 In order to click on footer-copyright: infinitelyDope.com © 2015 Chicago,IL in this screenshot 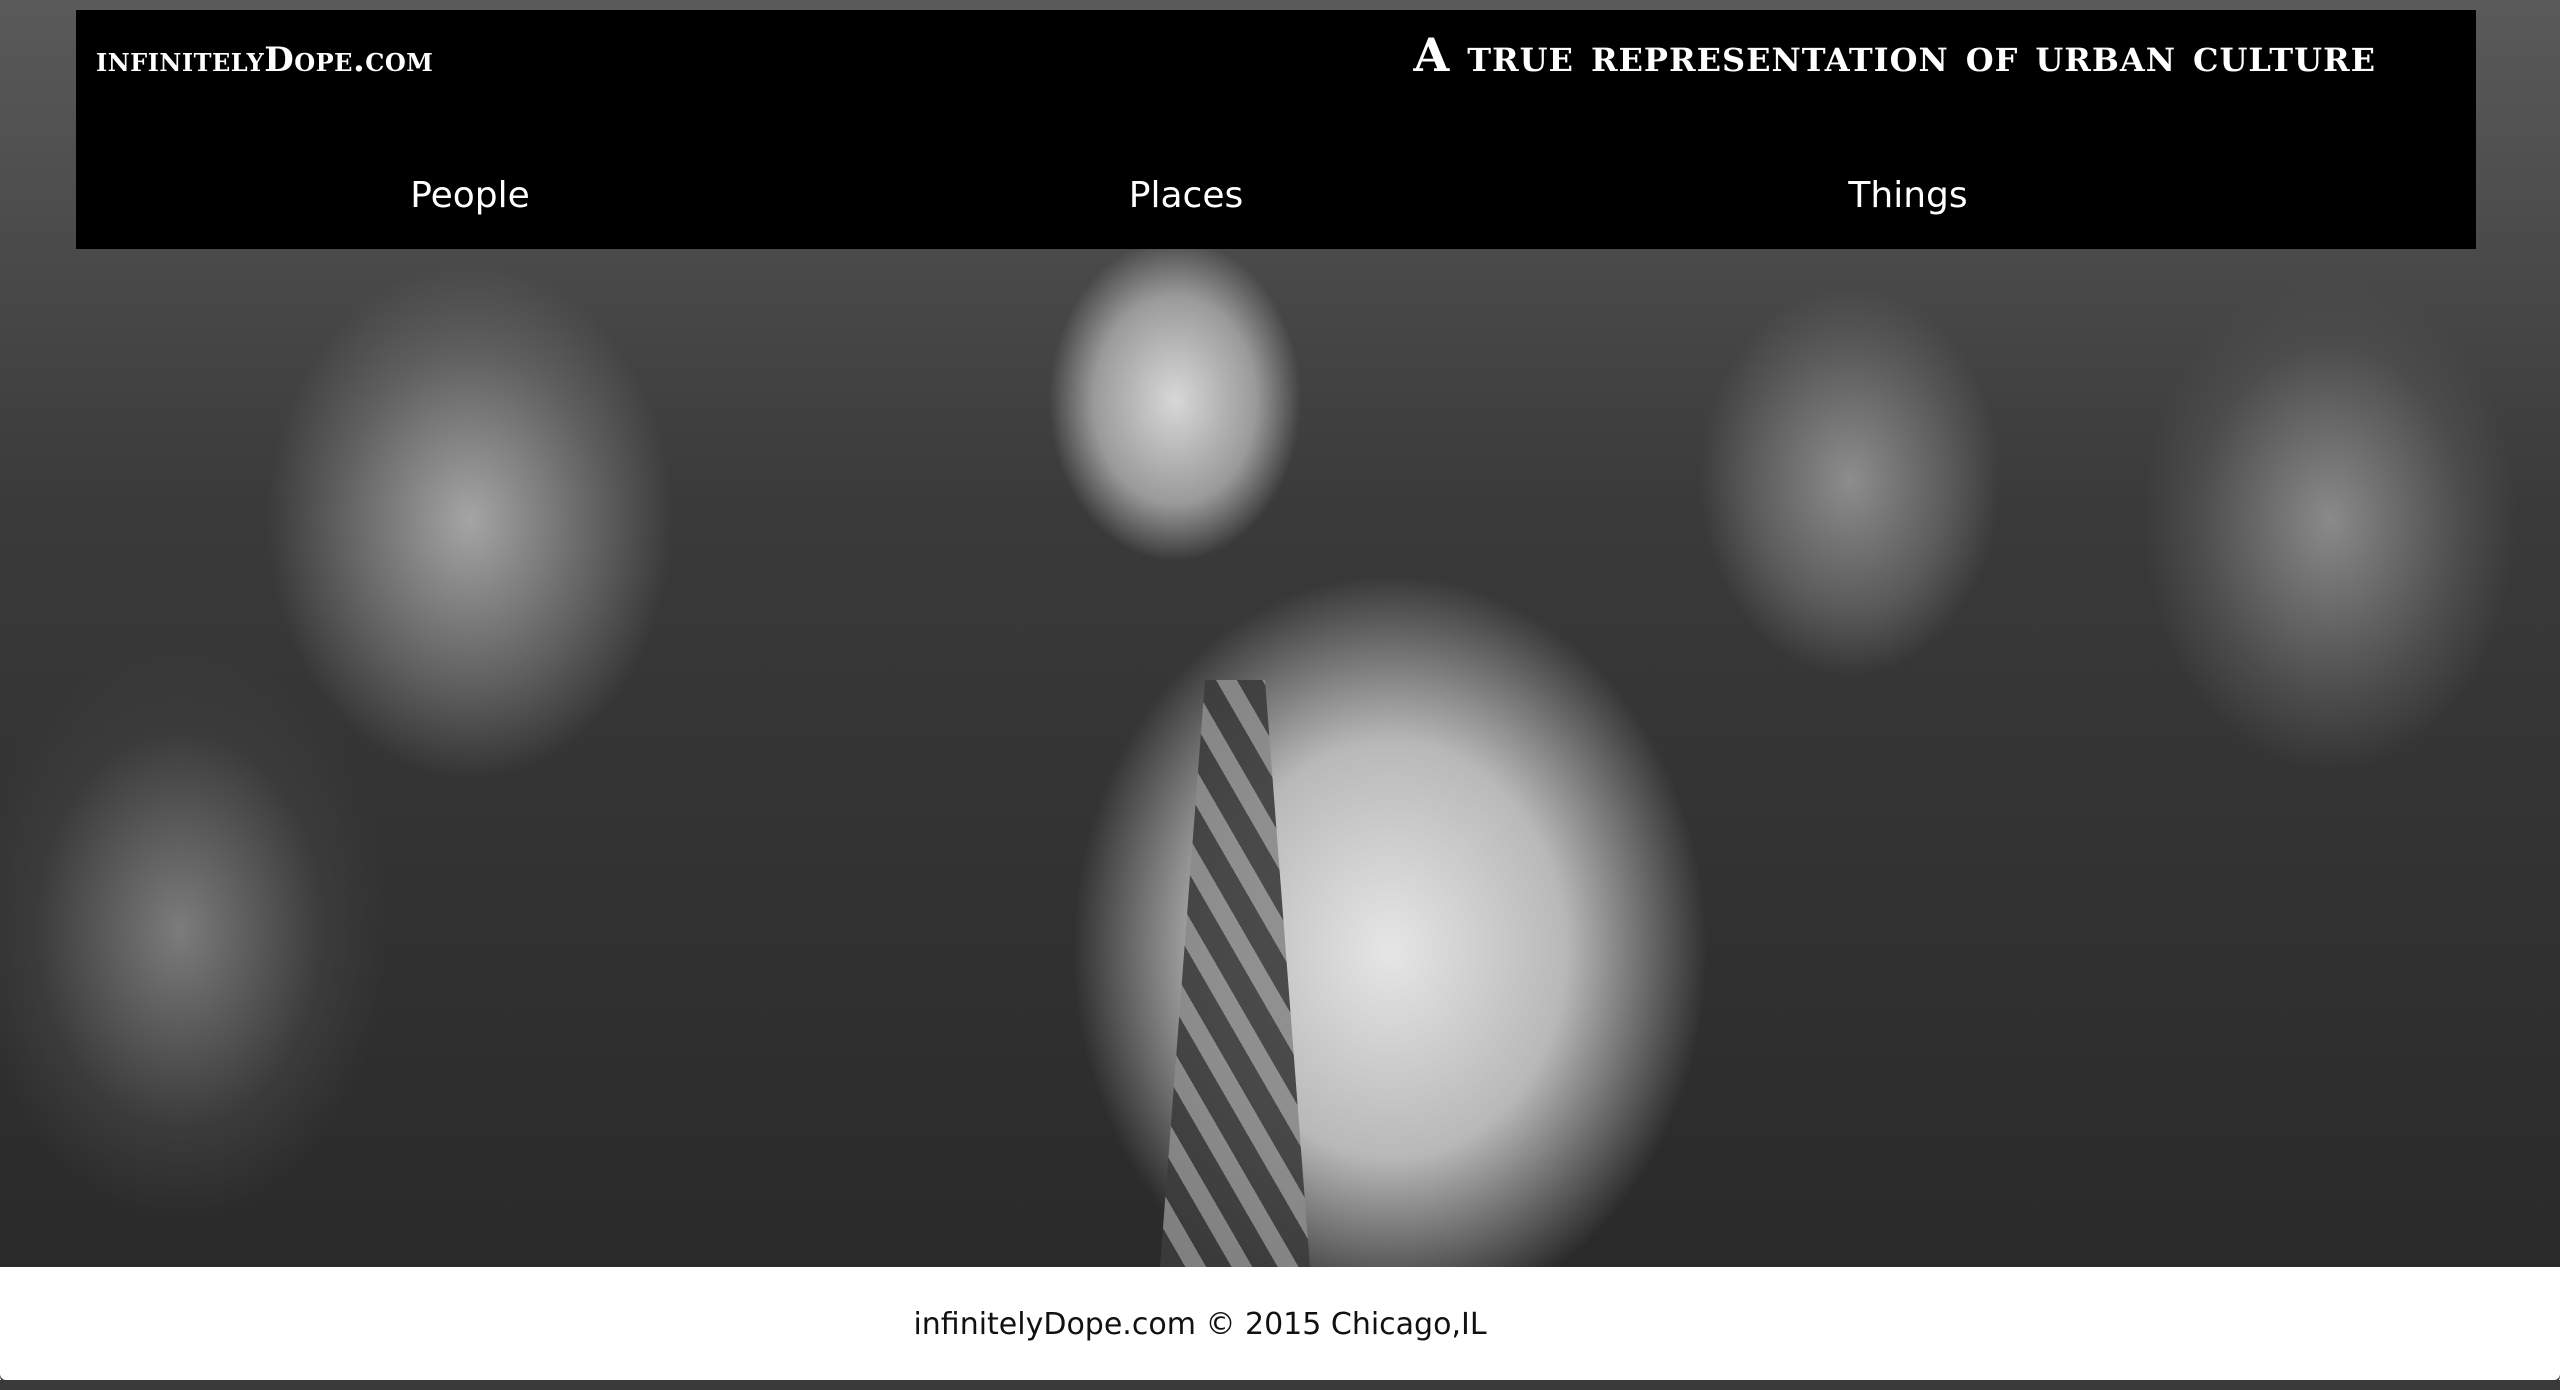, I will do `click(1200, 1324)`.